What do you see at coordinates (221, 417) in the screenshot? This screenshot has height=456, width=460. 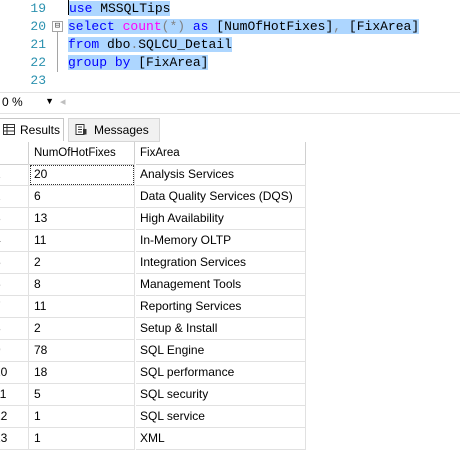 I see `fixarea-cell: SQL service` at bounding box center [221, 417].